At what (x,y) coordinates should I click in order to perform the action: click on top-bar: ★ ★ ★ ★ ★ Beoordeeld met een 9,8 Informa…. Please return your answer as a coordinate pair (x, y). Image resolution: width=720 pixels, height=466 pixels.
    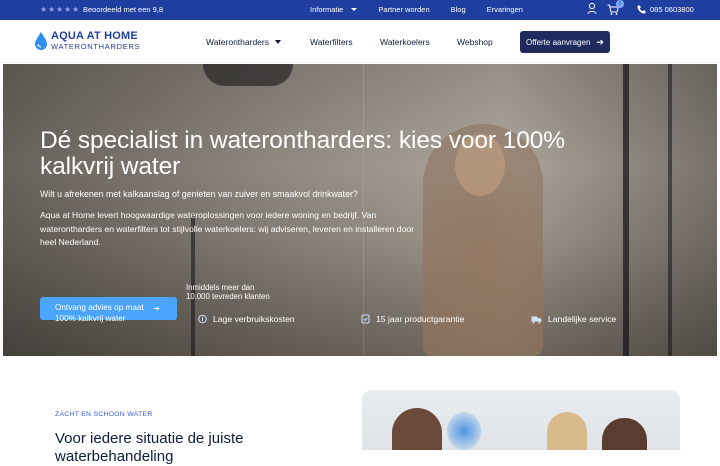
    Looking at the image, I should click on (360, 10).